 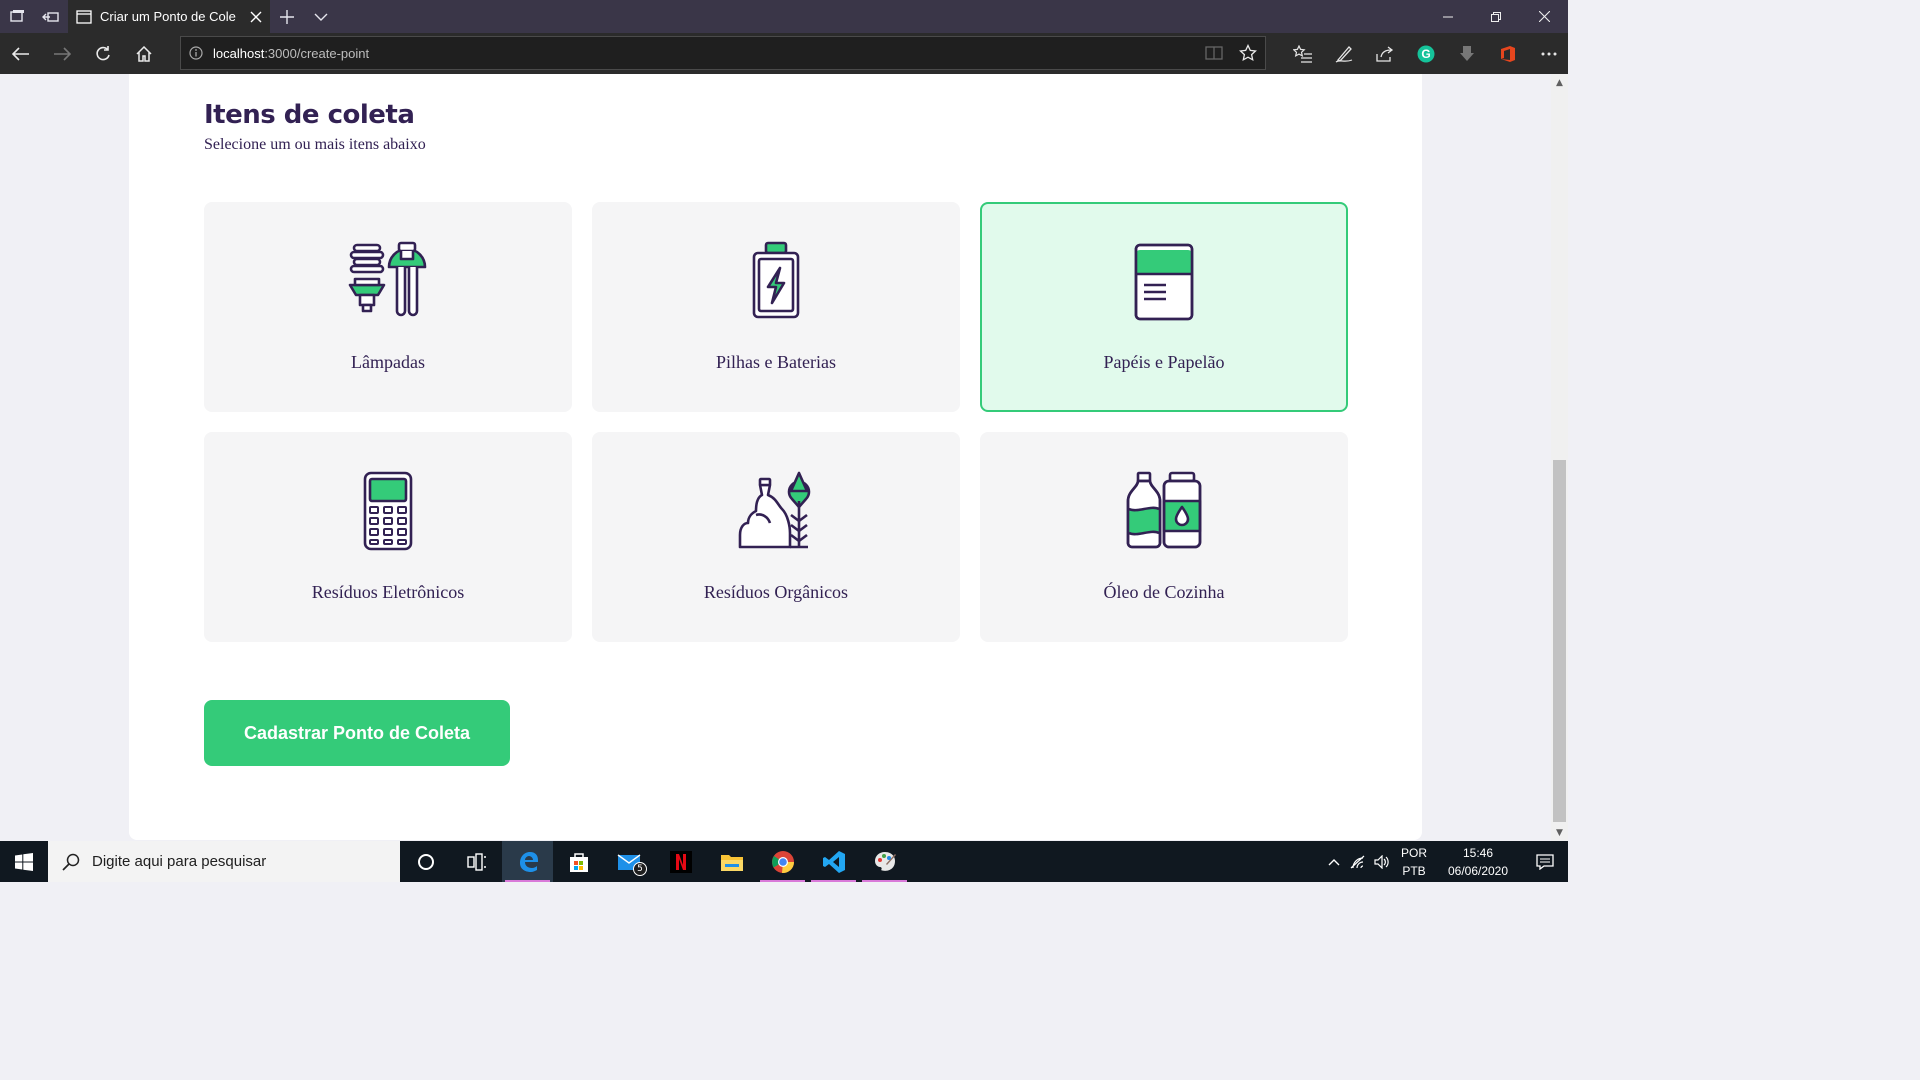 I want to click on volume-icon, so click(x=1382, y=861).